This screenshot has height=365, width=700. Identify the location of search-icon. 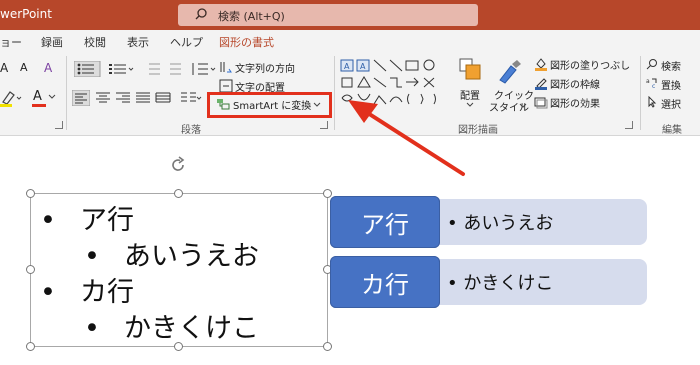
(201, 14).